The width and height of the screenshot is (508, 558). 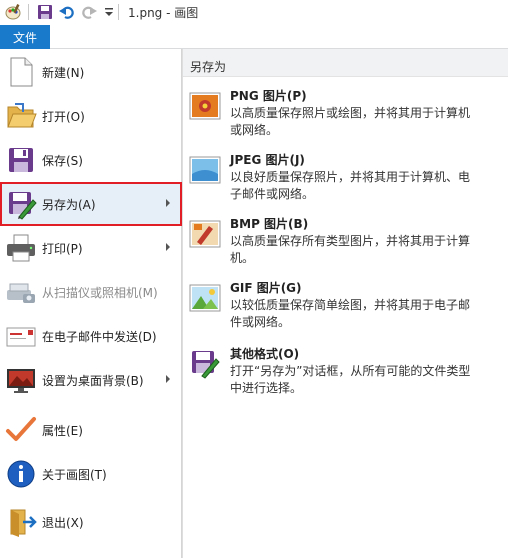 I want to click on redo-icon, so click(x=89, y=12).